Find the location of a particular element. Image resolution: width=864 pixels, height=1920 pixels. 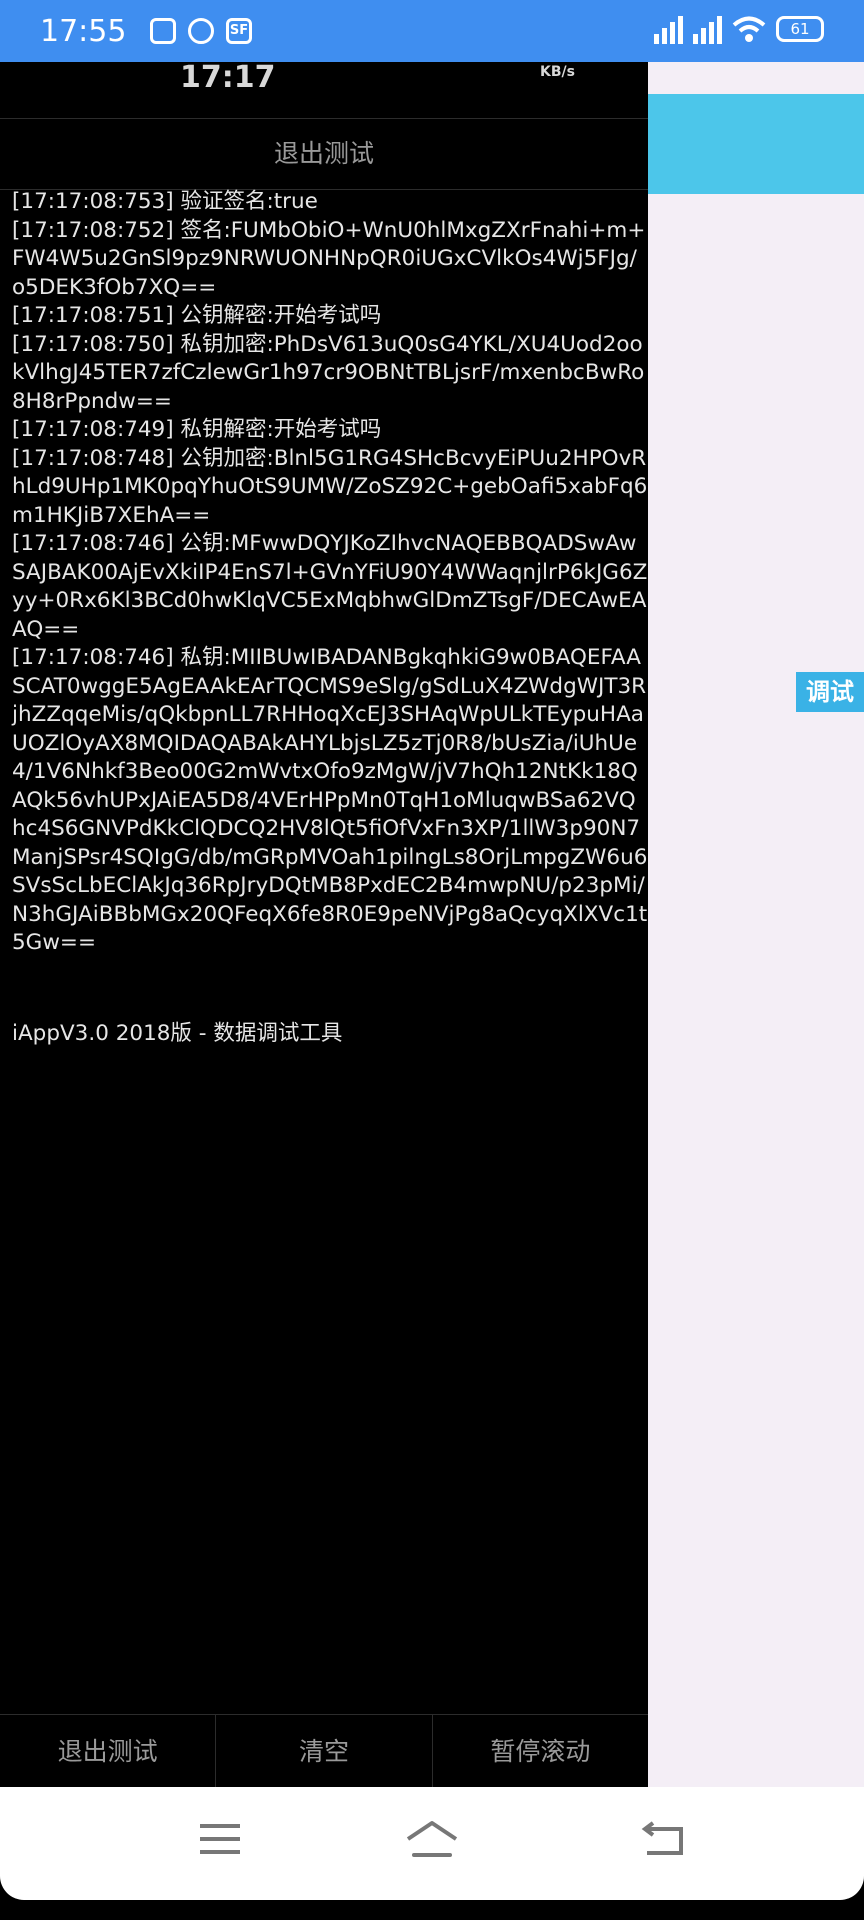

menu-icon is located at coordinates (220, 1840).